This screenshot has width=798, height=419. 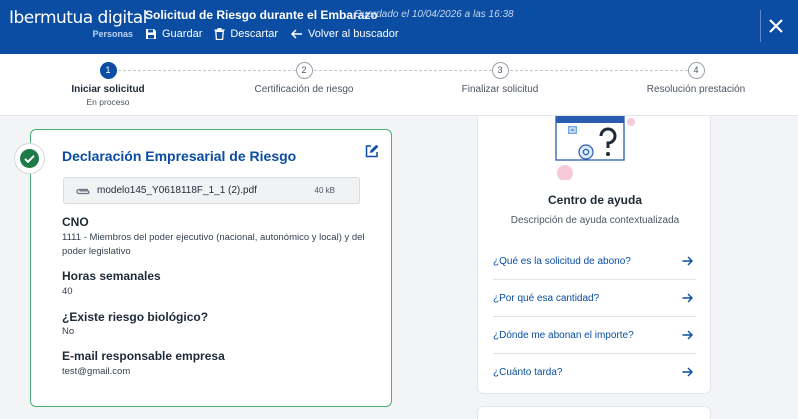 What do you see at coordinates (111, 276) in the screenshot?
I see `field-label-horas-semanales: Horas semanales` at bounding box center [111, 276].